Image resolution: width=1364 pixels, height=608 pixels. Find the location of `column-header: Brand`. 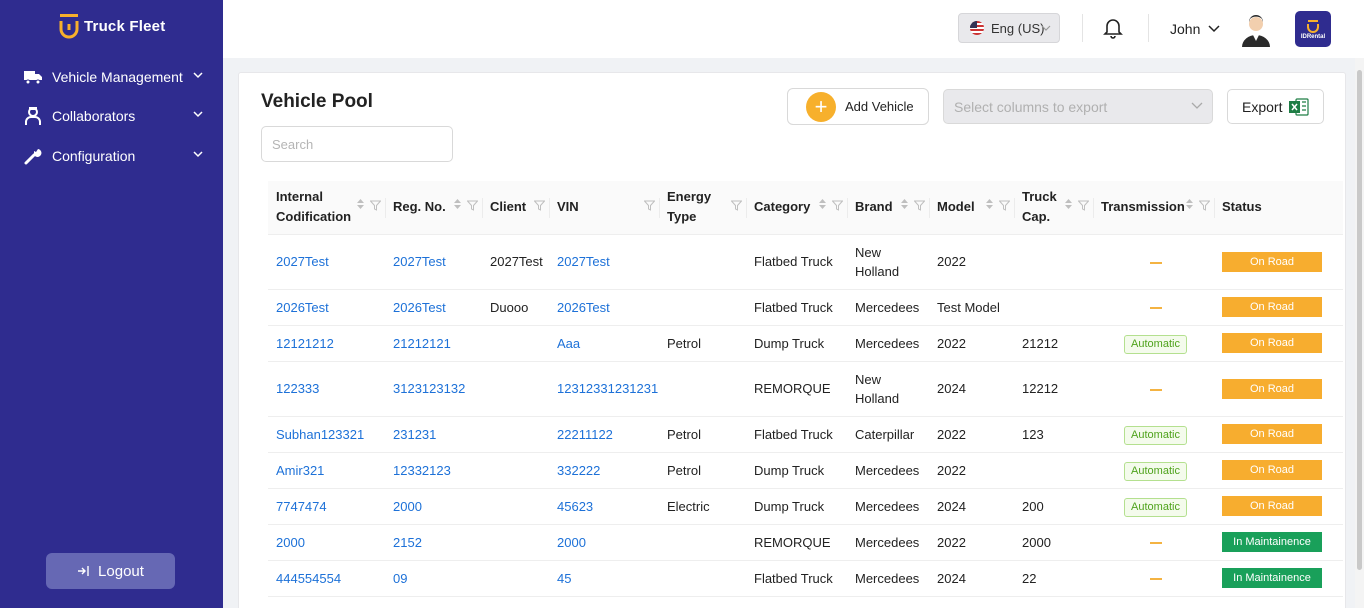

column-header: Brand is located at coordinates (888, 208).